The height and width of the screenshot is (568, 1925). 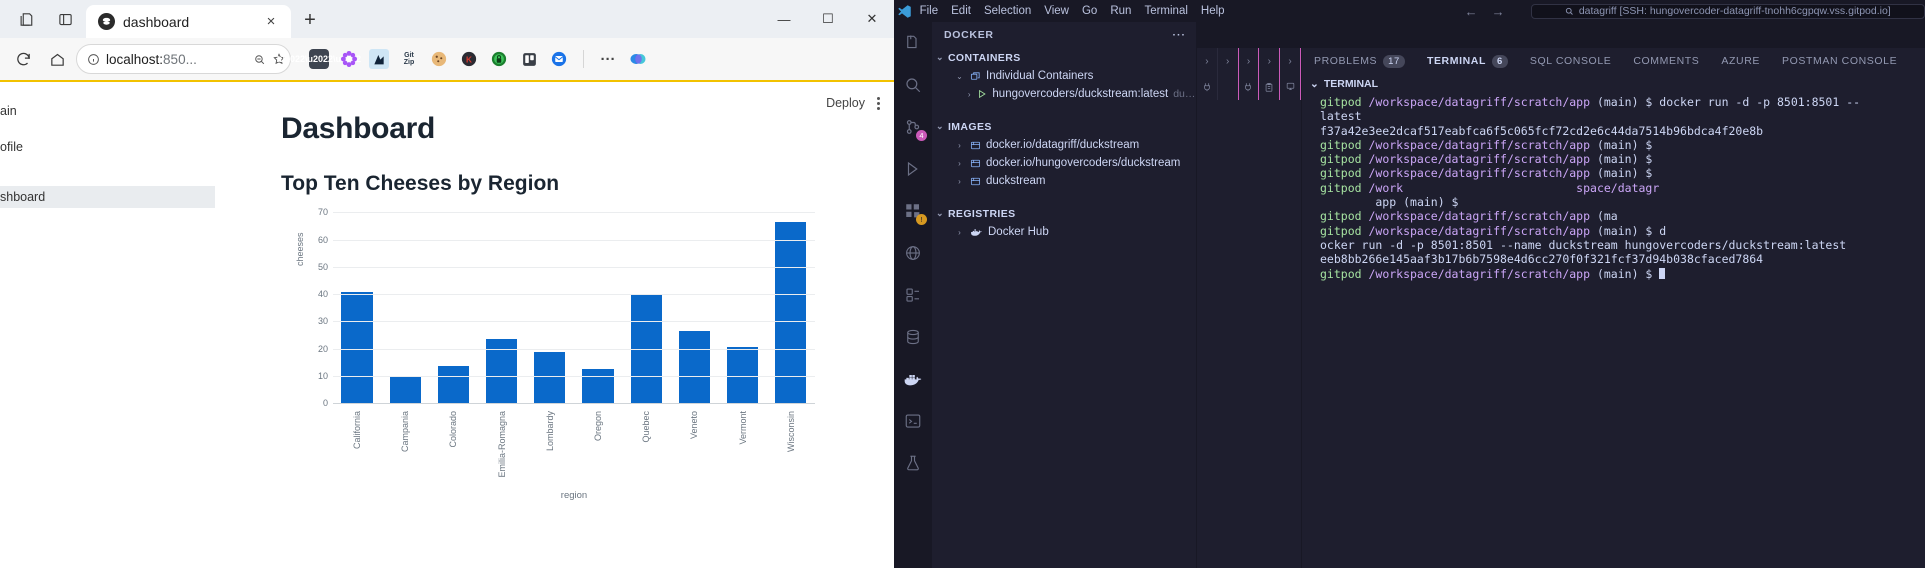 What do you see at coordinates (57, 59) in the screenshot?
I see `home-icon` at bounding box center [57, 59].